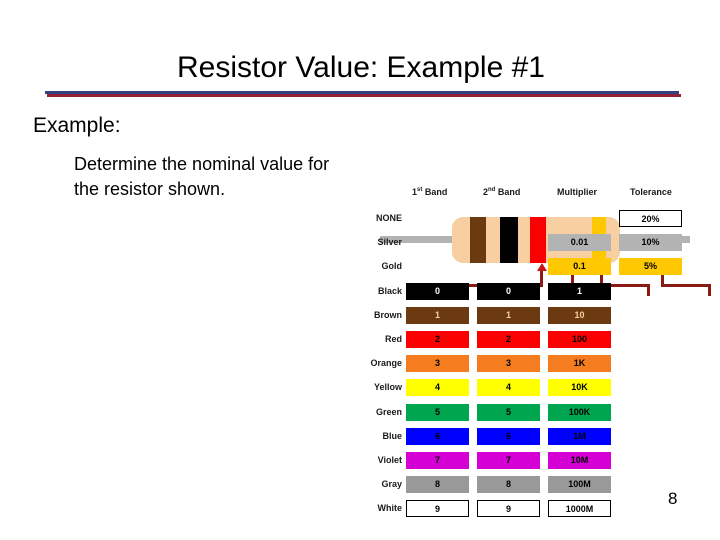  What do you see at coordinates (579, 315) in the screenshot?
I see `cell-multiplier: 10` at bounding box center [579, 315].